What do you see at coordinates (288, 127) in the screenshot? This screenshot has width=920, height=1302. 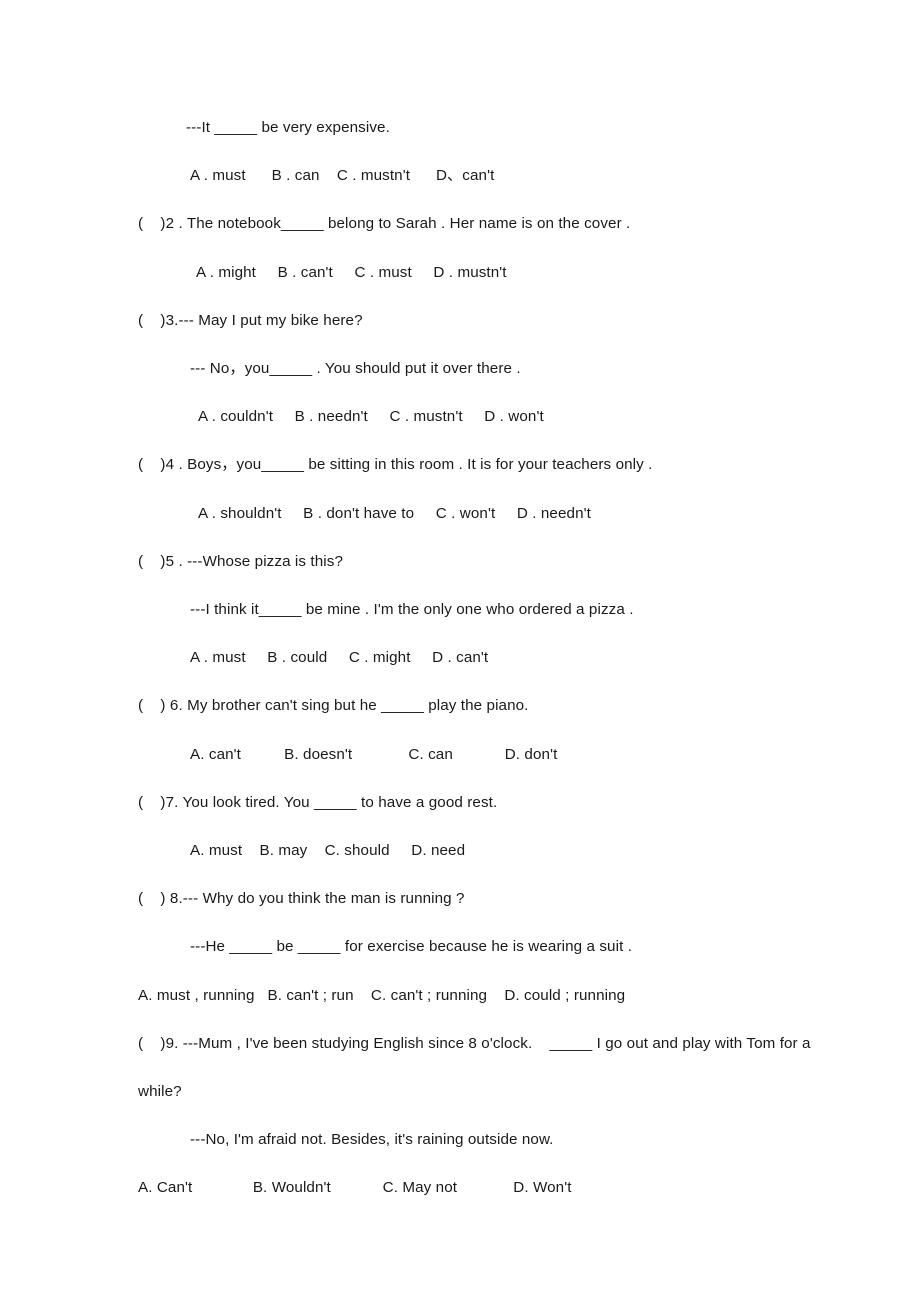 I see `question-1-stem-continuation: ---It _____ be very expensive.` at bounding box center [288, 127].